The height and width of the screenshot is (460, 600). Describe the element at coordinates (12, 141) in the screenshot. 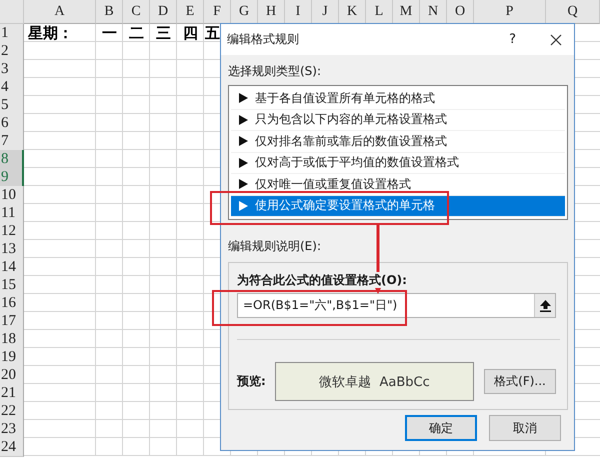

I see `row-header: 7` at that location.